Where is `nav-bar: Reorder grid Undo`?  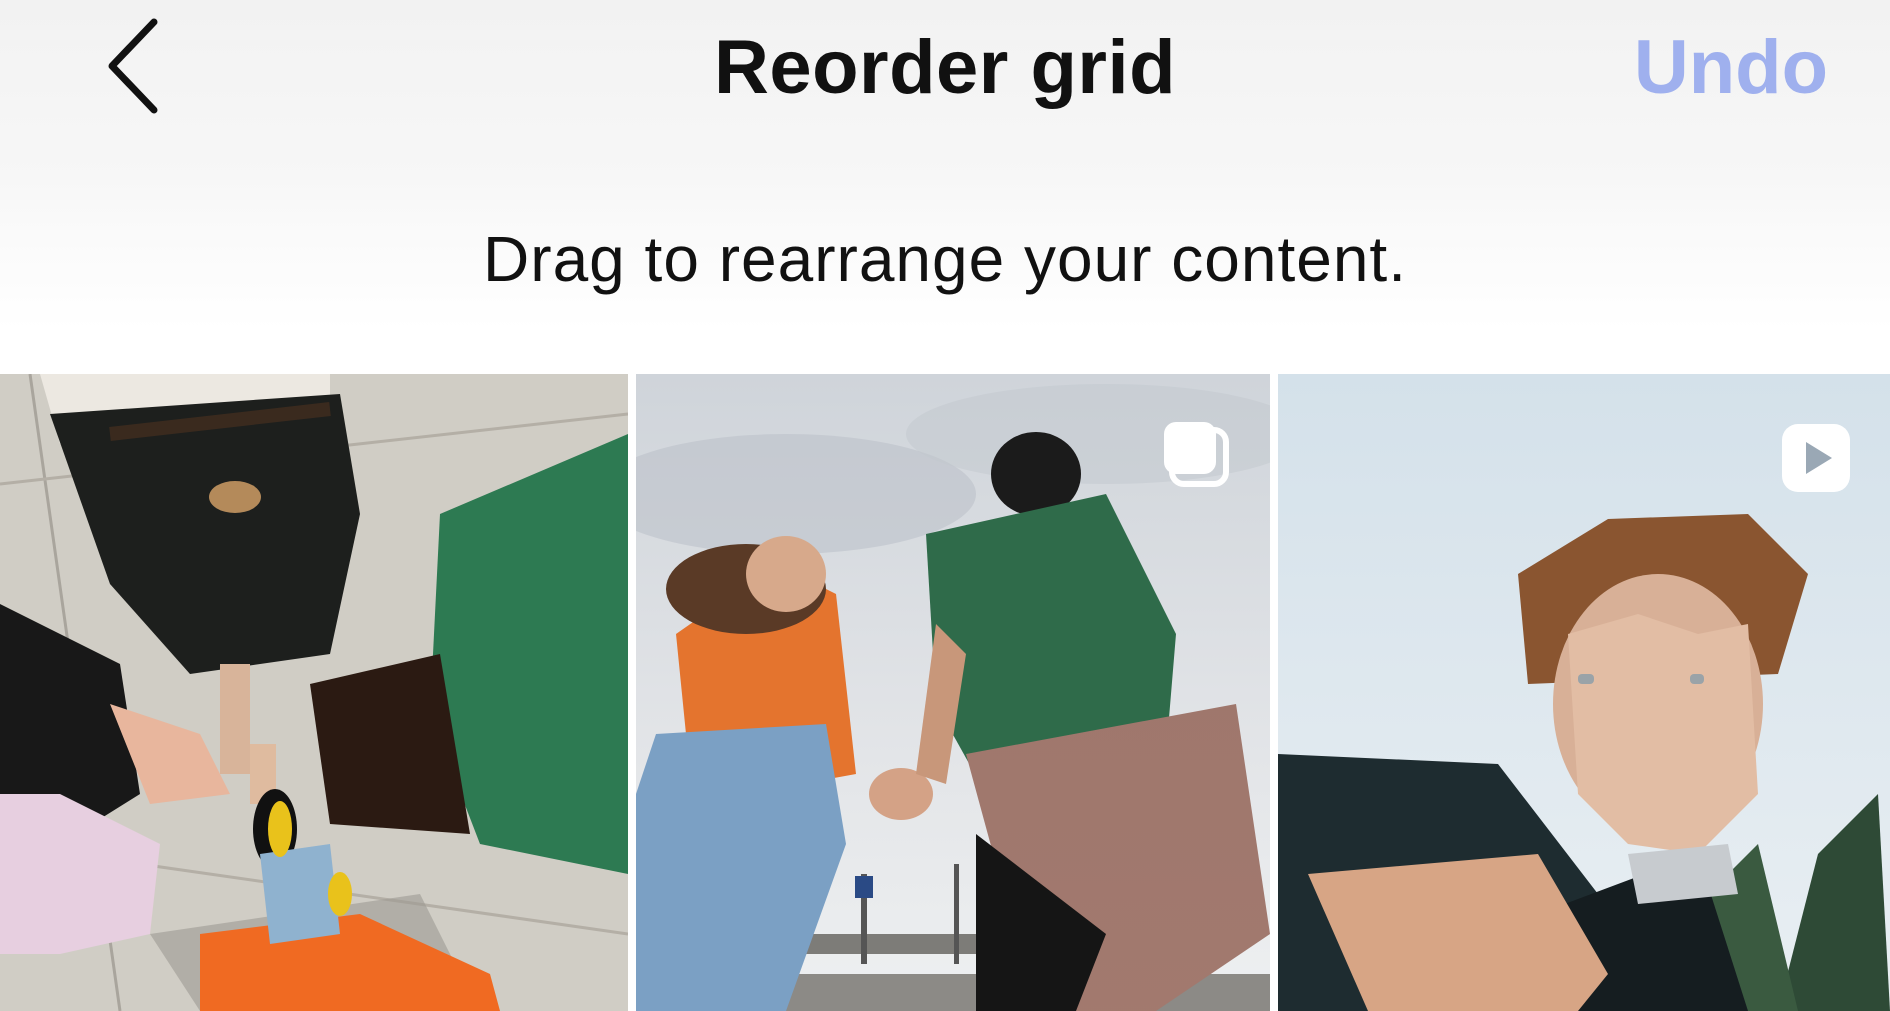 nav-bar: Reorder grid Undo is located at coordinates (945, 70).